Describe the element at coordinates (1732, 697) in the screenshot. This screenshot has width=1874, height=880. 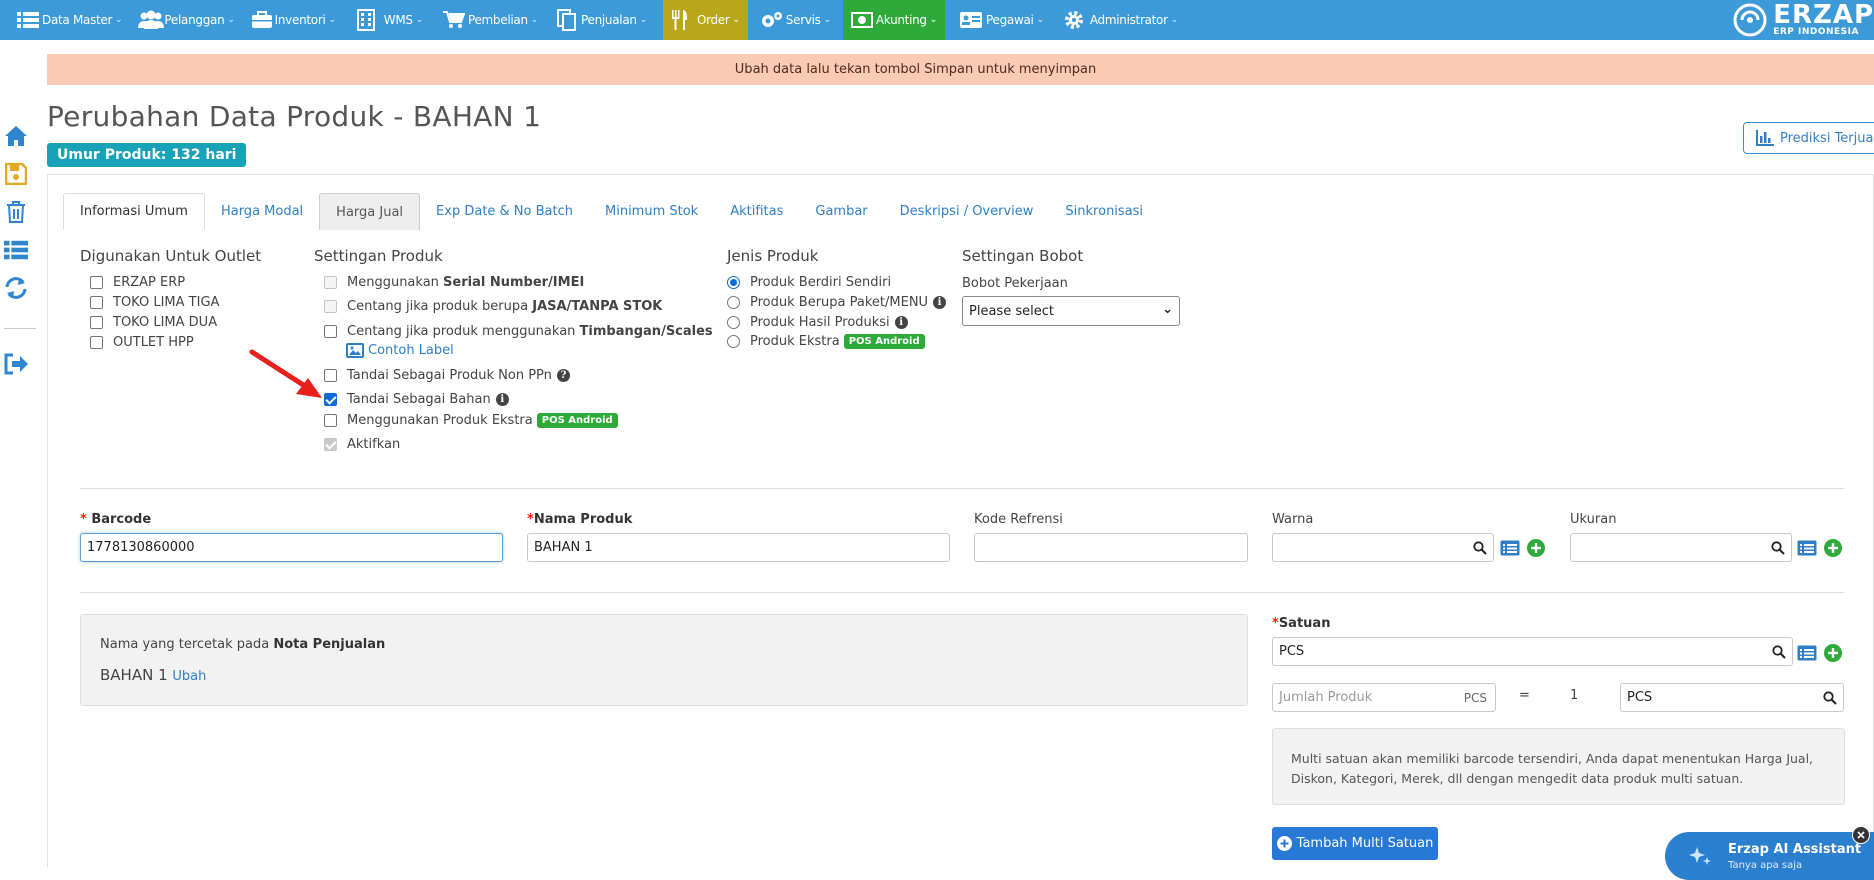
I see `conversion-unit-input: PCS` at that location.